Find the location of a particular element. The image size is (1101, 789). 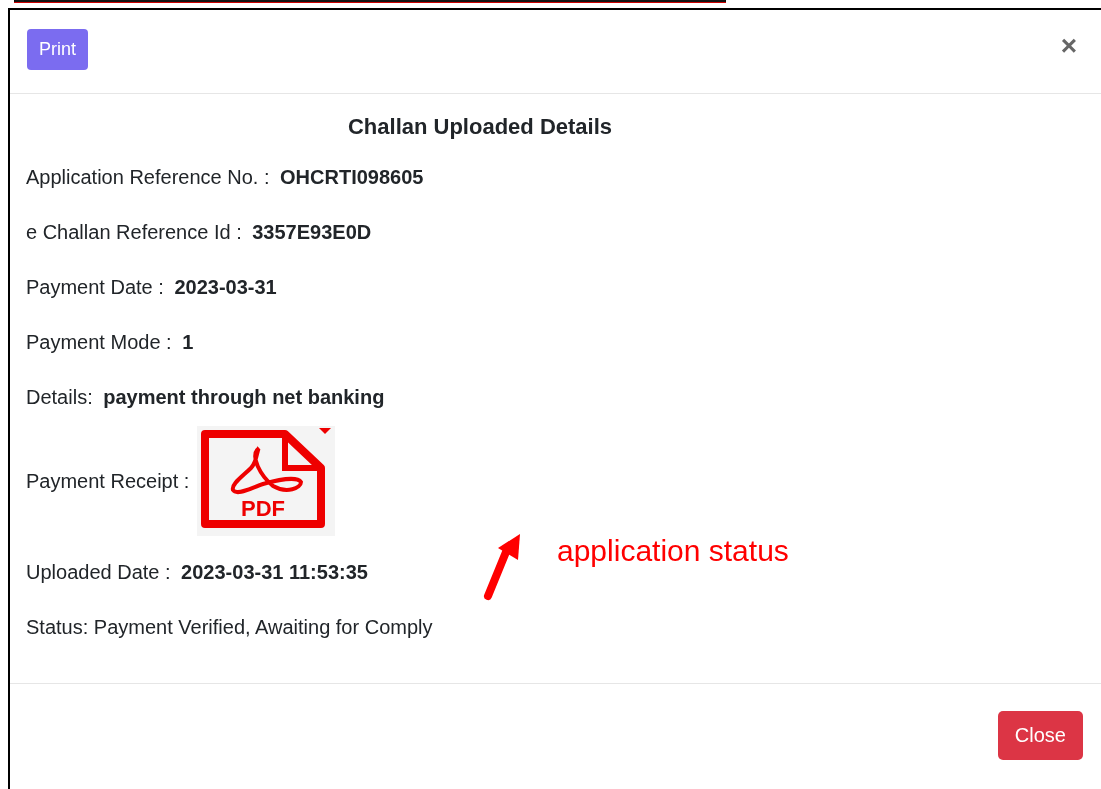

annotation-text: application status is located at coordinates (673, 551).